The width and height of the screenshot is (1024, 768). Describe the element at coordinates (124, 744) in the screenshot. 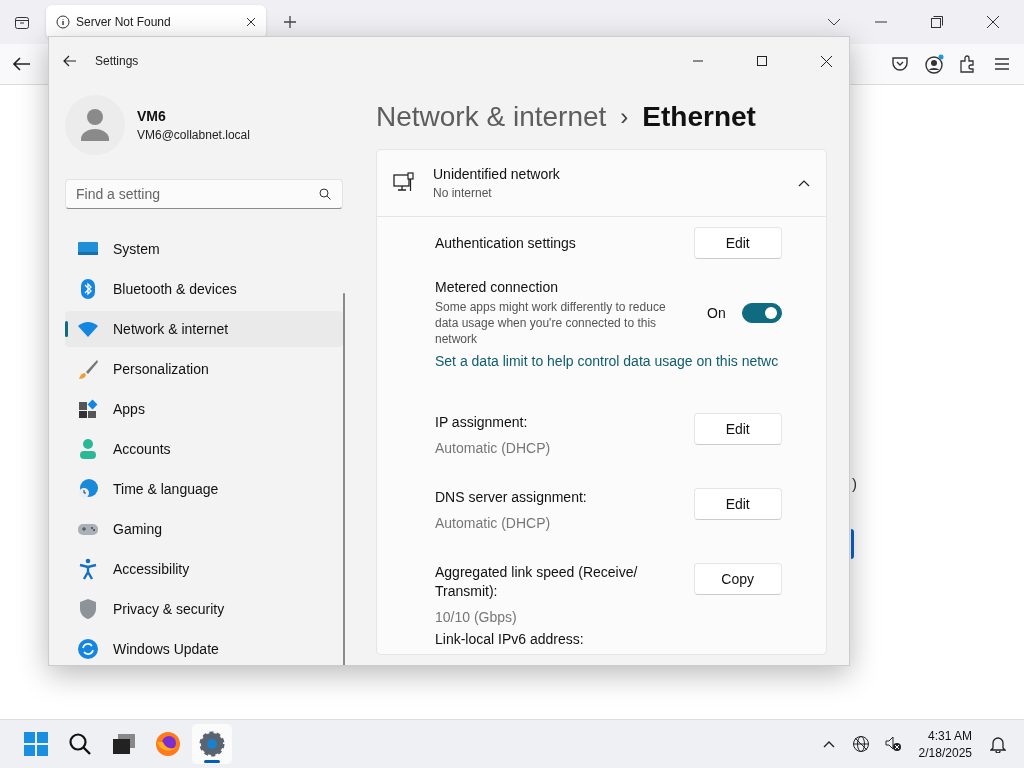

I see `task-view-icon` at that location.